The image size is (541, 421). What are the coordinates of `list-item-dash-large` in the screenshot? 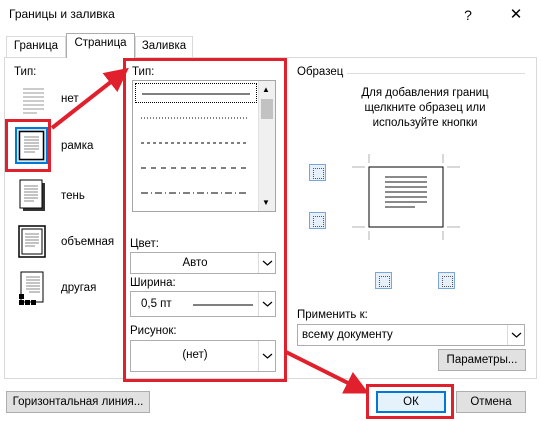 It's located at (196, 168).